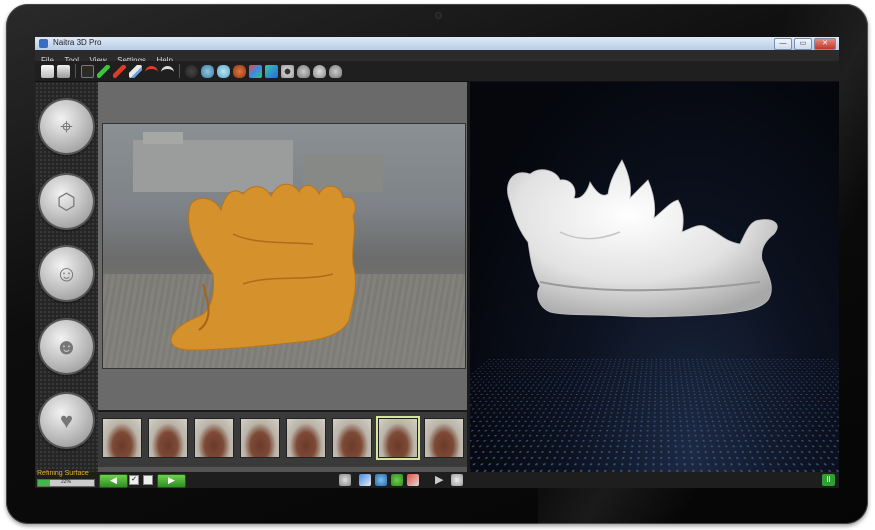 The height and width of the screenshot is (530, 875). I want to click on eraser-icon, so click(135, 71).